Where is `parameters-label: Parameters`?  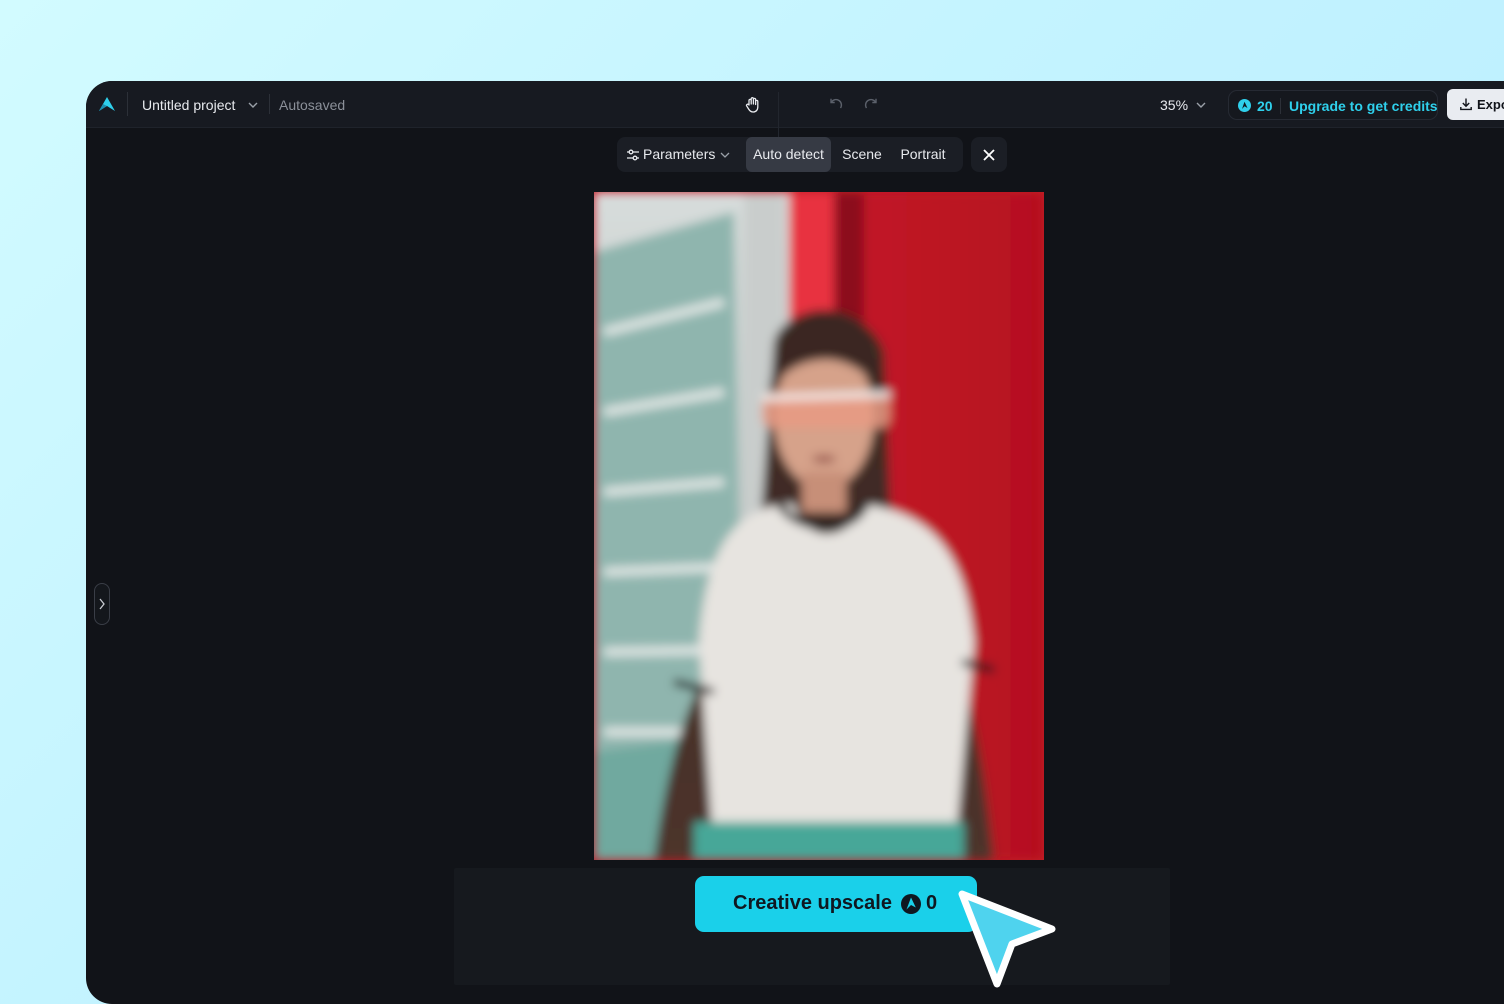
parameters-label: Parameters is located at coordinates (679, 154).